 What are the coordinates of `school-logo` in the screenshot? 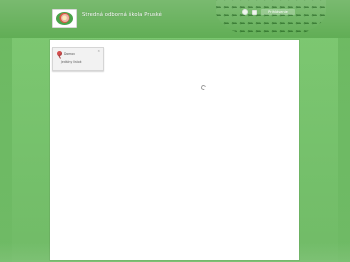 It's located at (64, 18).